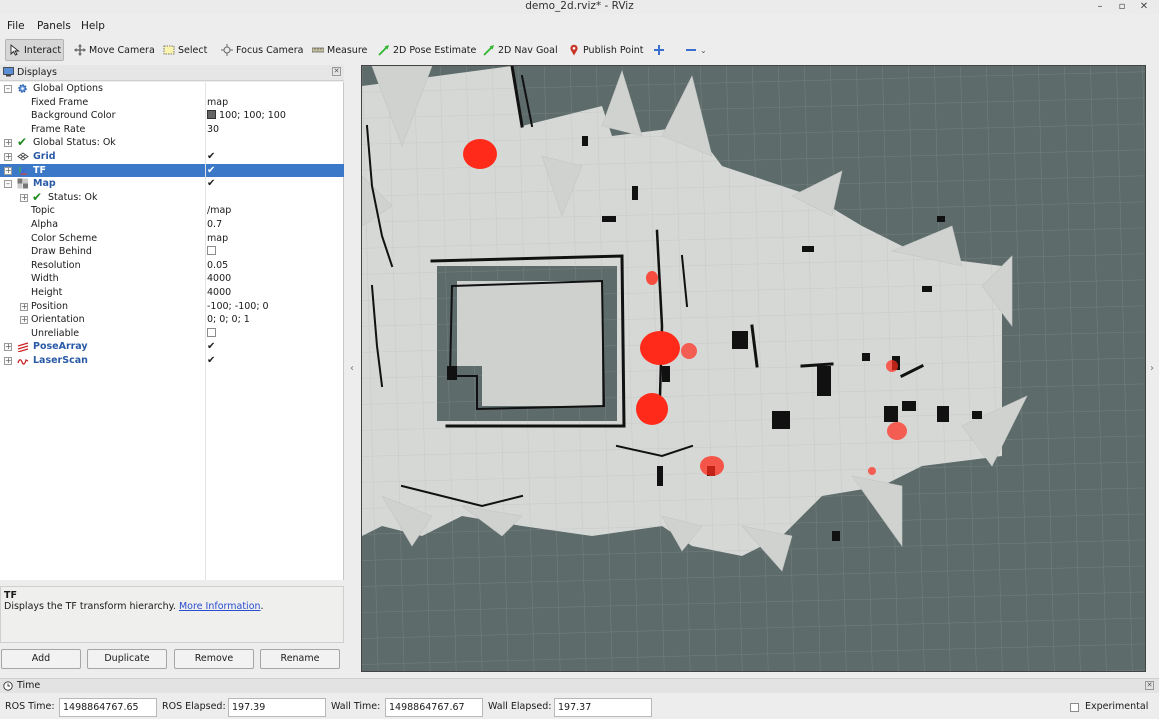 Image resolution: width=1159 pixels, height=719 pixels. I want to click on tree-row-fixed-frame: Fixed Frame map, so click(172, 103).